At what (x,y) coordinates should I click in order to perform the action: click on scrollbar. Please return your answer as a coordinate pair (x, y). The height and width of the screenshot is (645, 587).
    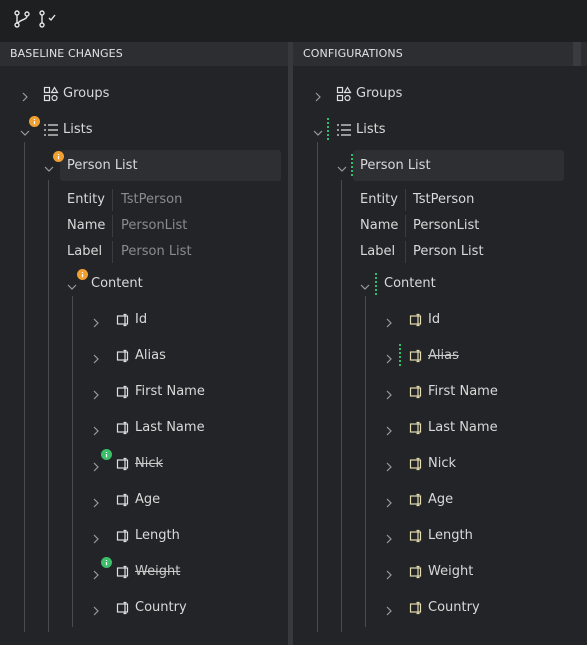
    Looking at the image, I should click on (577, 54).